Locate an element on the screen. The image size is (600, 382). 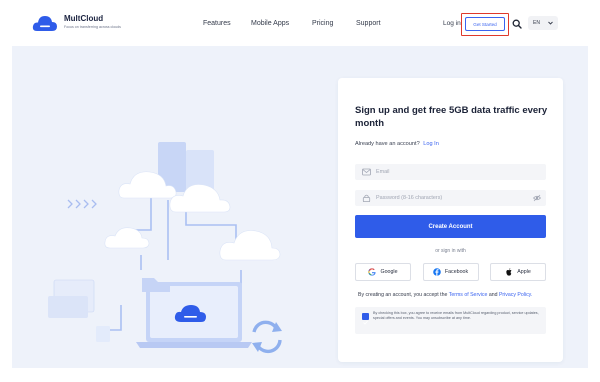
email-placeholder: Email is located at coordinates (383, 171).